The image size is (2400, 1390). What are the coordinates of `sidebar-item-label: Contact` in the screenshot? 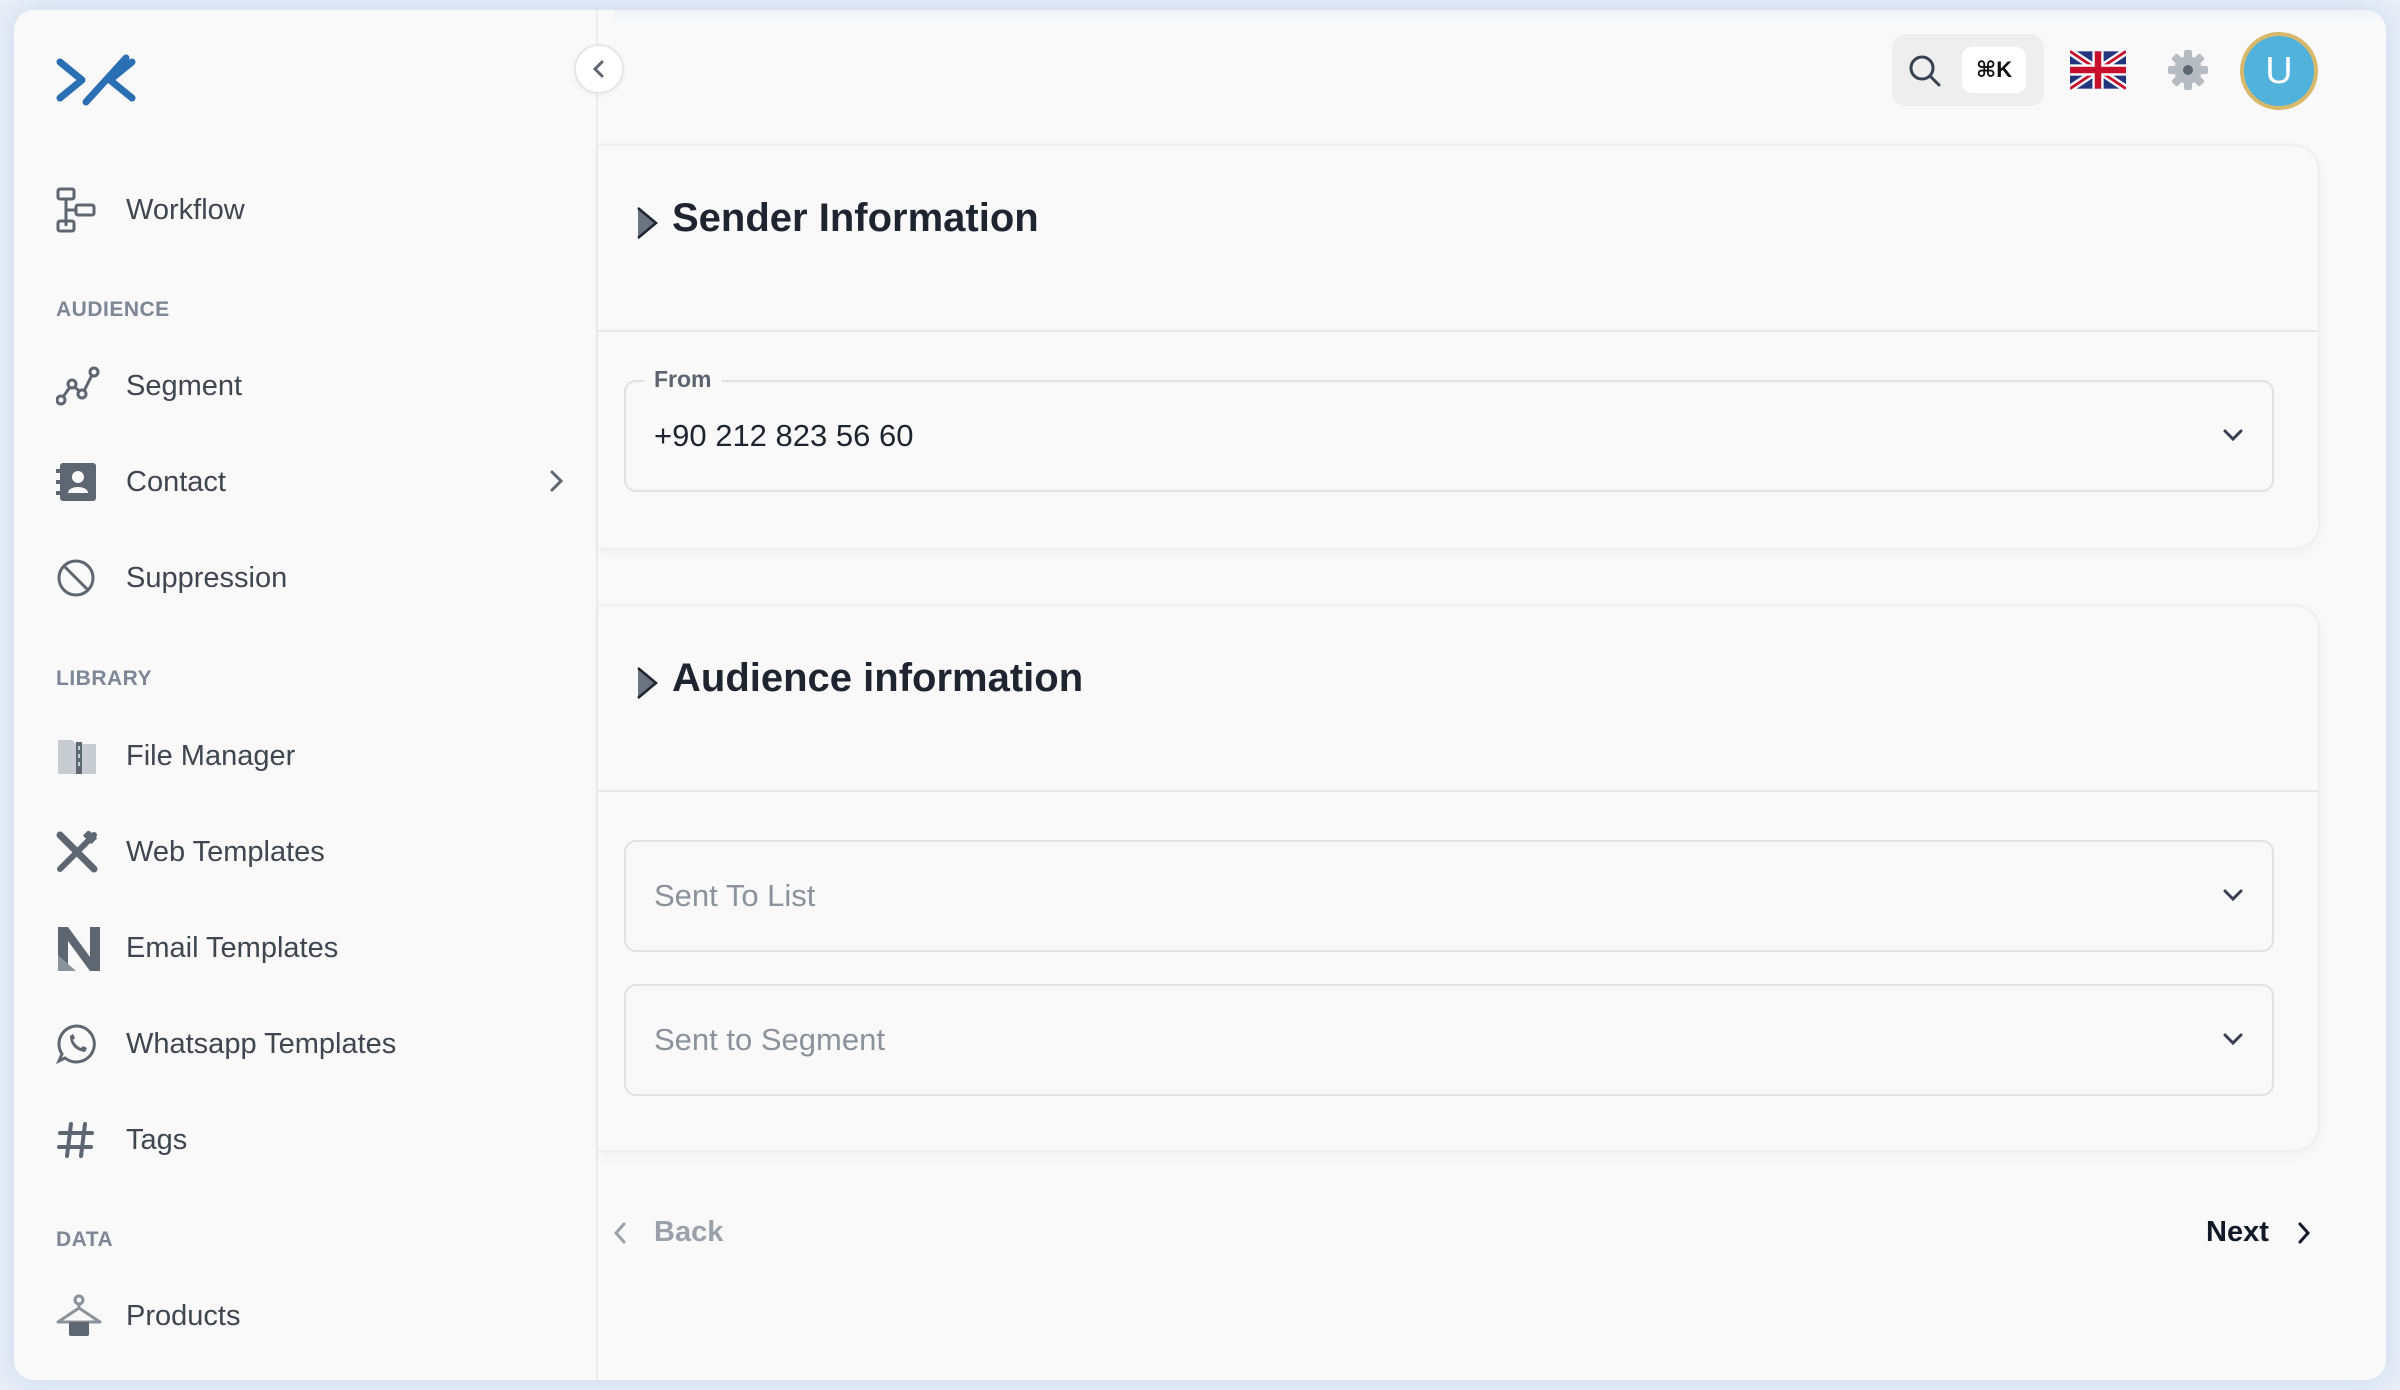 It's located at (176, 481).